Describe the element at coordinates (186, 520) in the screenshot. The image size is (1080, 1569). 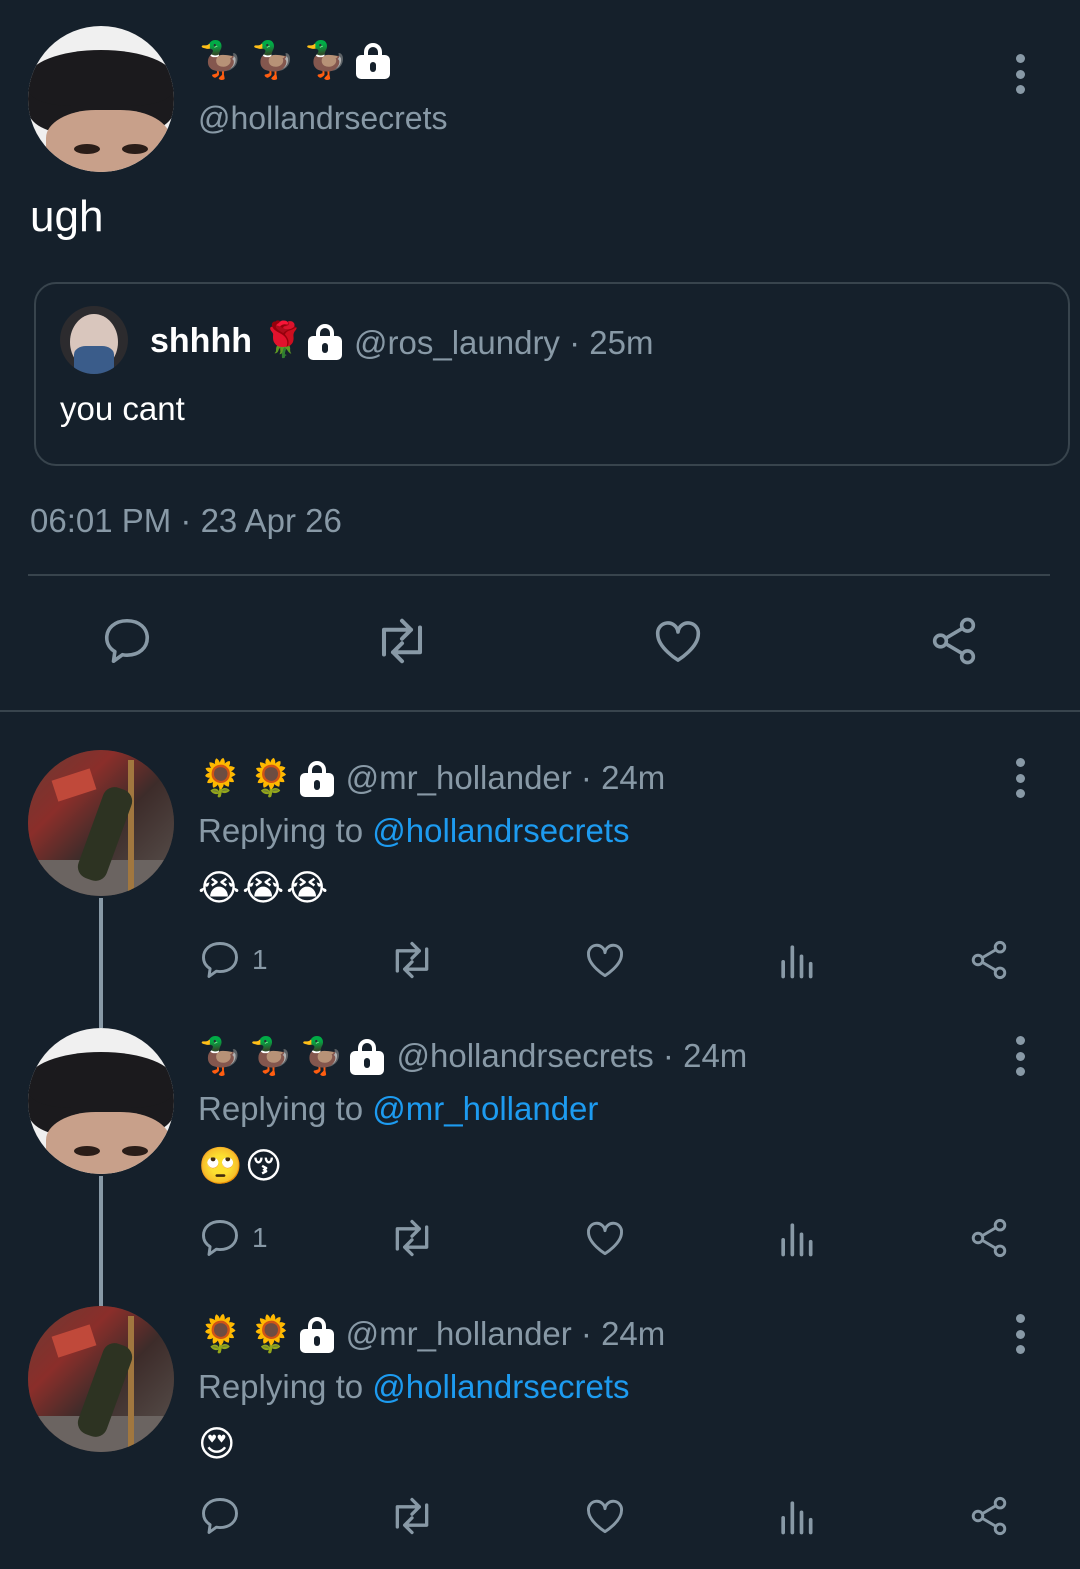
I see `tweet-timestamp: 06:01 PM · 23 Apr 26` at that location.